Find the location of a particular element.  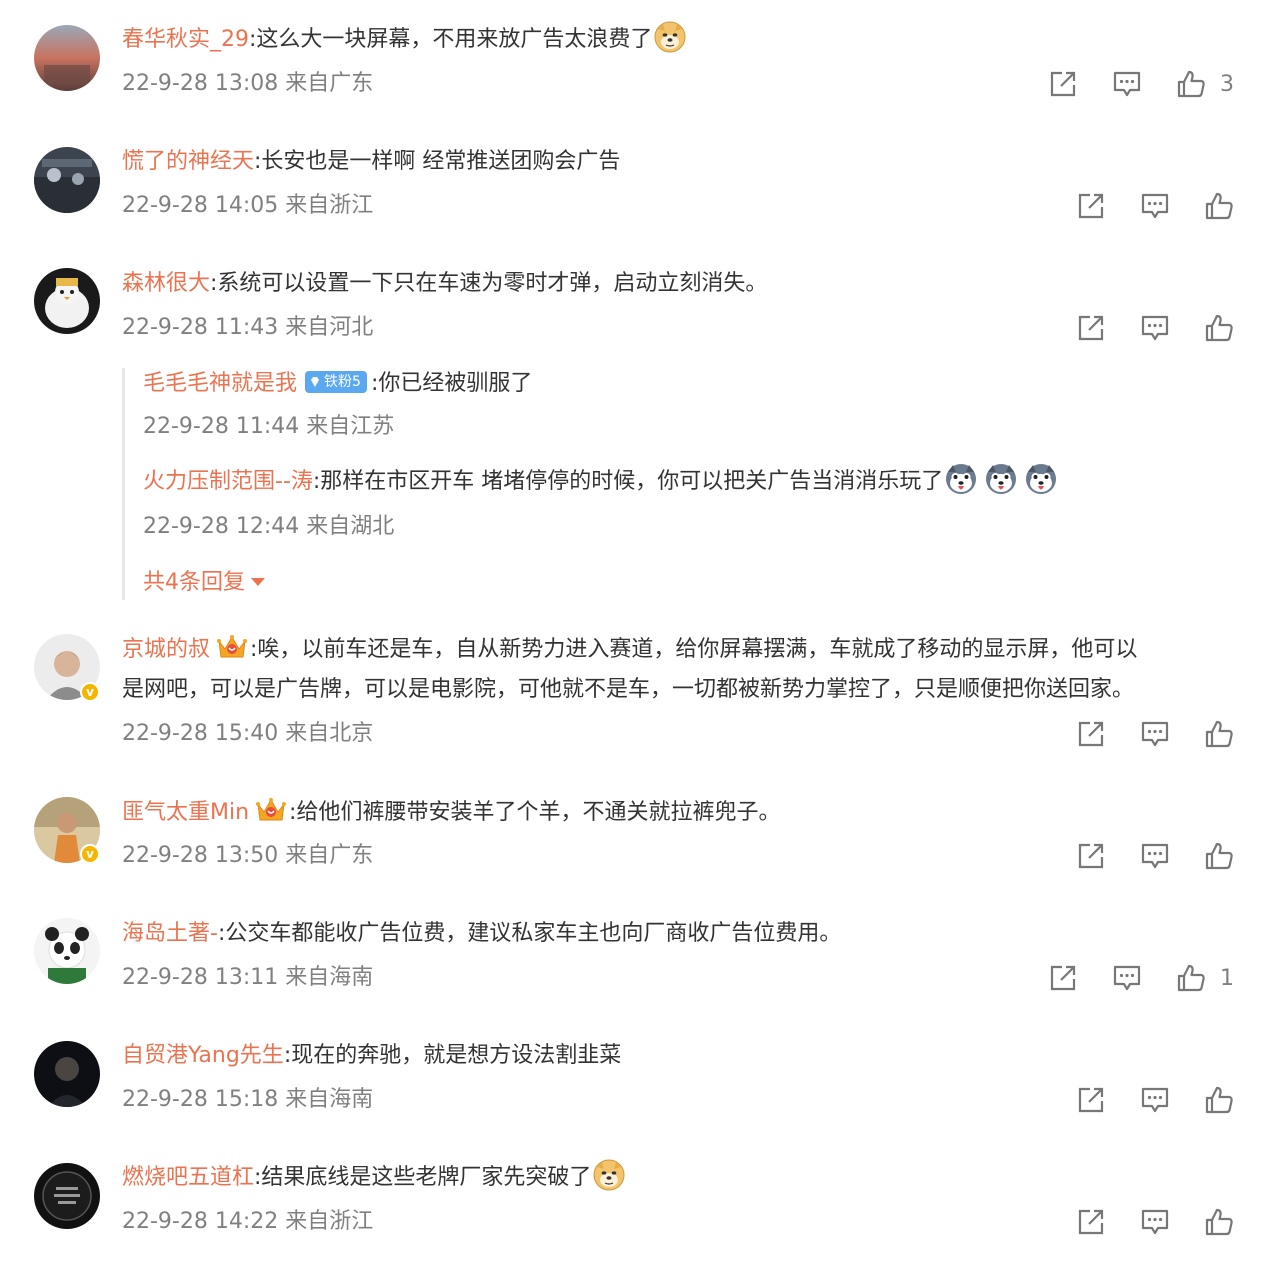

comment-actions: 3 is located at coordinates (1124, 84).